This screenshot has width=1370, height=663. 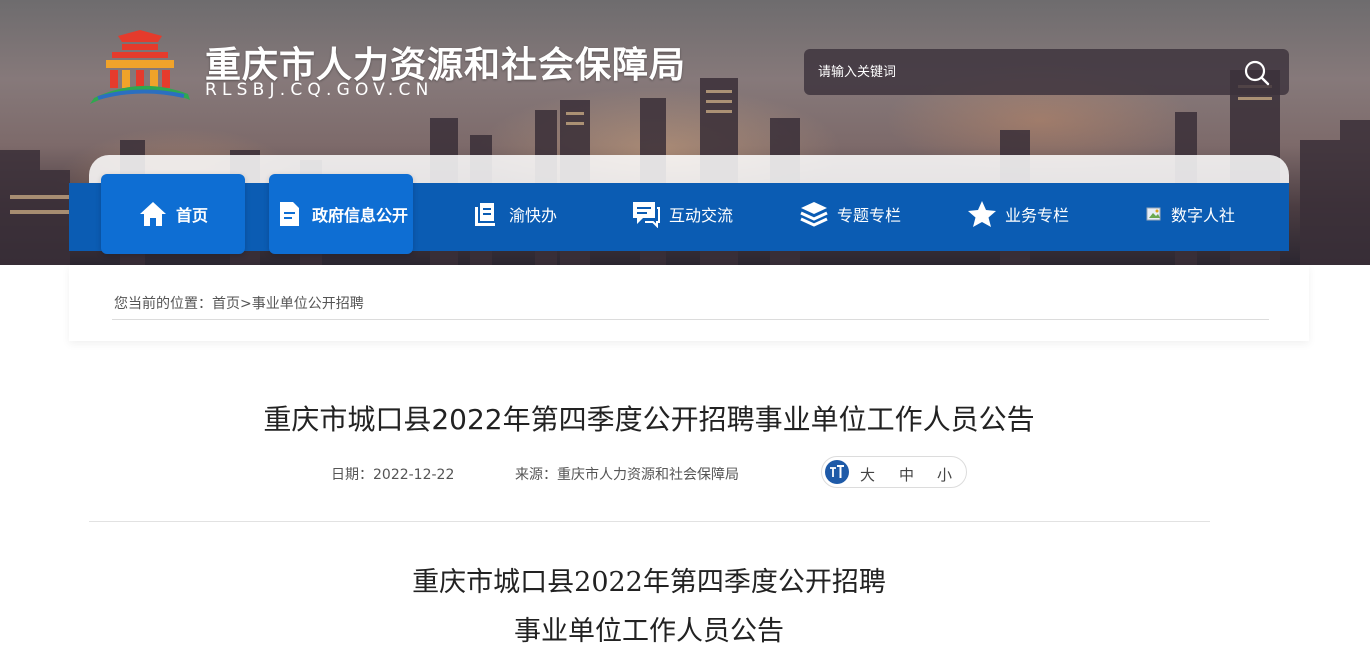 I want to click on nav-item-gov-info: 政府信息公开, so click(x=341, y=214).